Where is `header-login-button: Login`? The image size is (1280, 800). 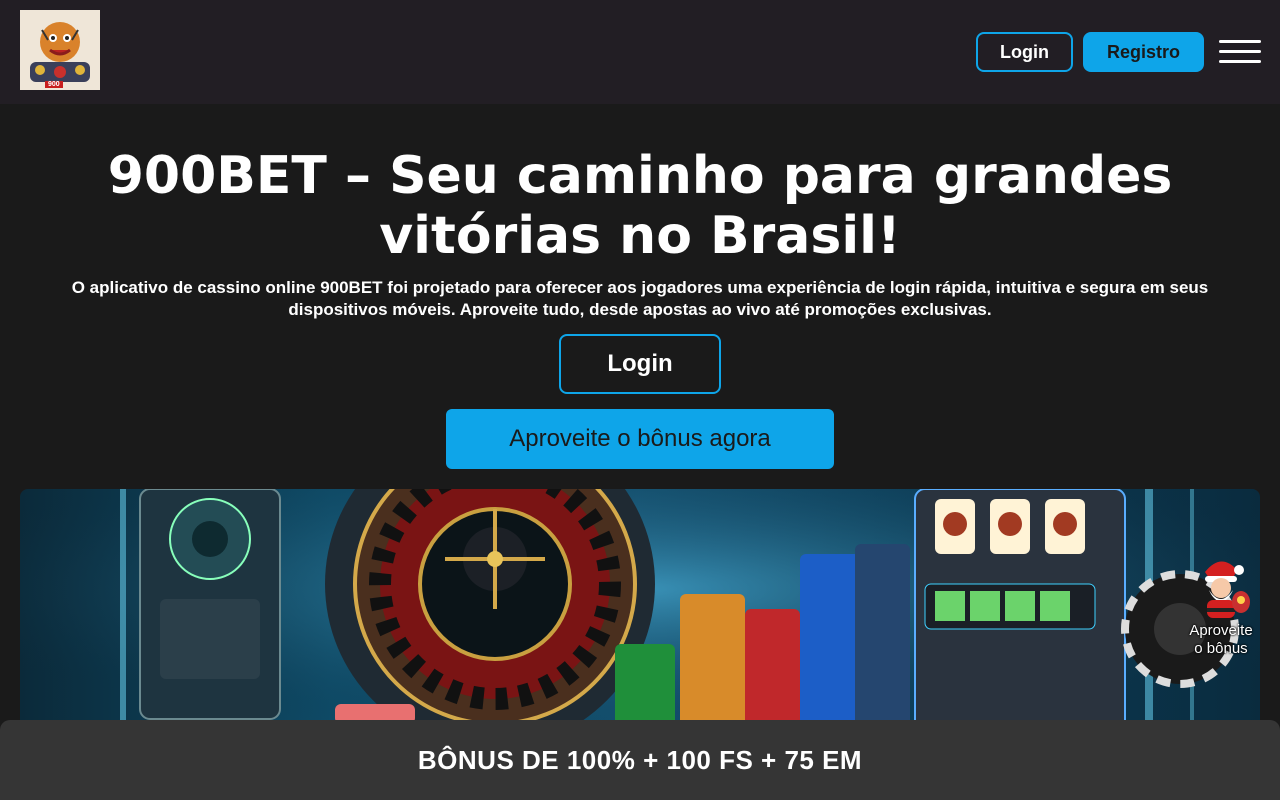
header-login-button: Login is located at coordinates (1024, 52).